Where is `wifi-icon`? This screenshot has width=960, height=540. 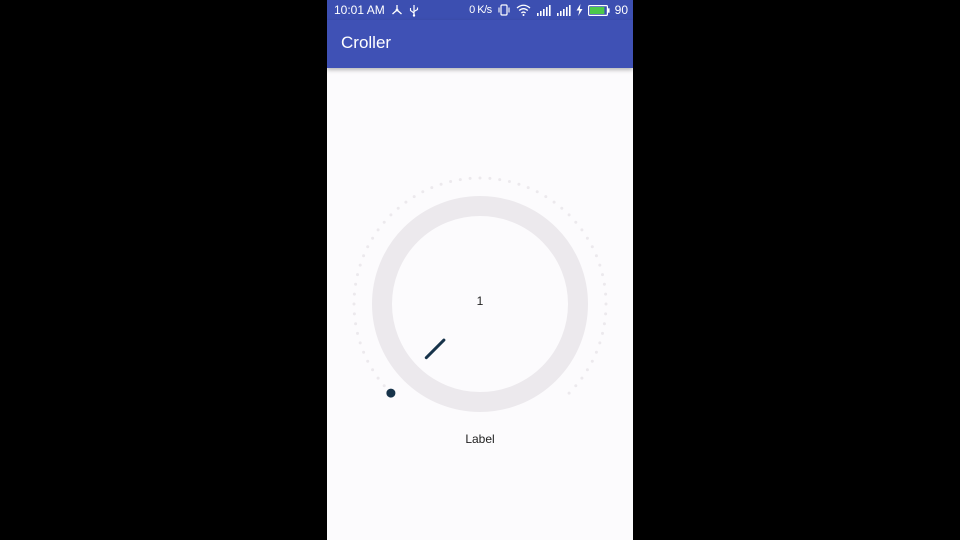
wifi-icon is located at coordinates (523, 10).